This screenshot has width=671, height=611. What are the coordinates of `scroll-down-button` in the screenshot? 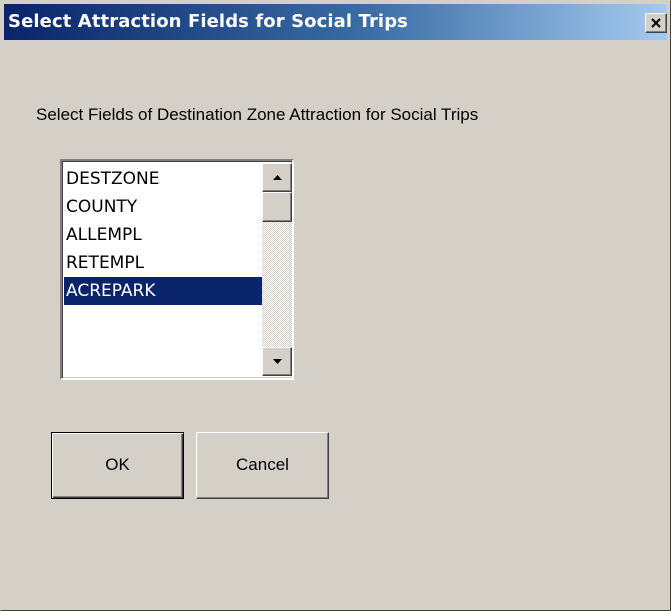 It's located at (277, 361).